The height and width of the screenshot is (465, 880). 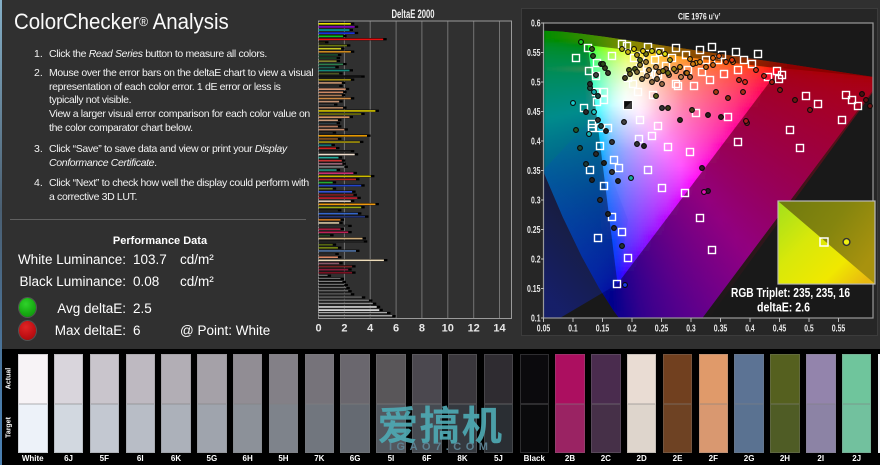 I want to click on svg-text: deltaE: 2.6, so click(x=783, y=308).